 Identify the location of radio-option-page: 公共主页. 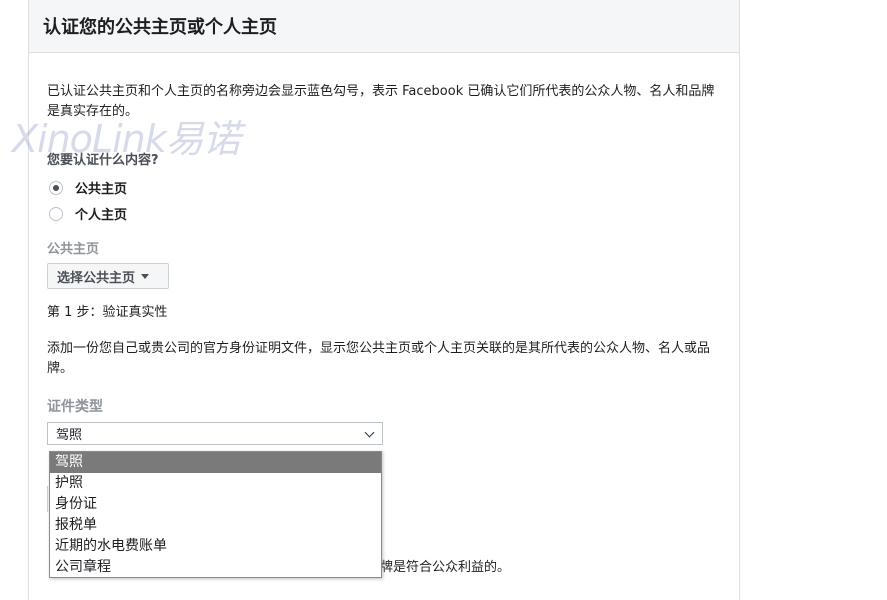
(88, 187).